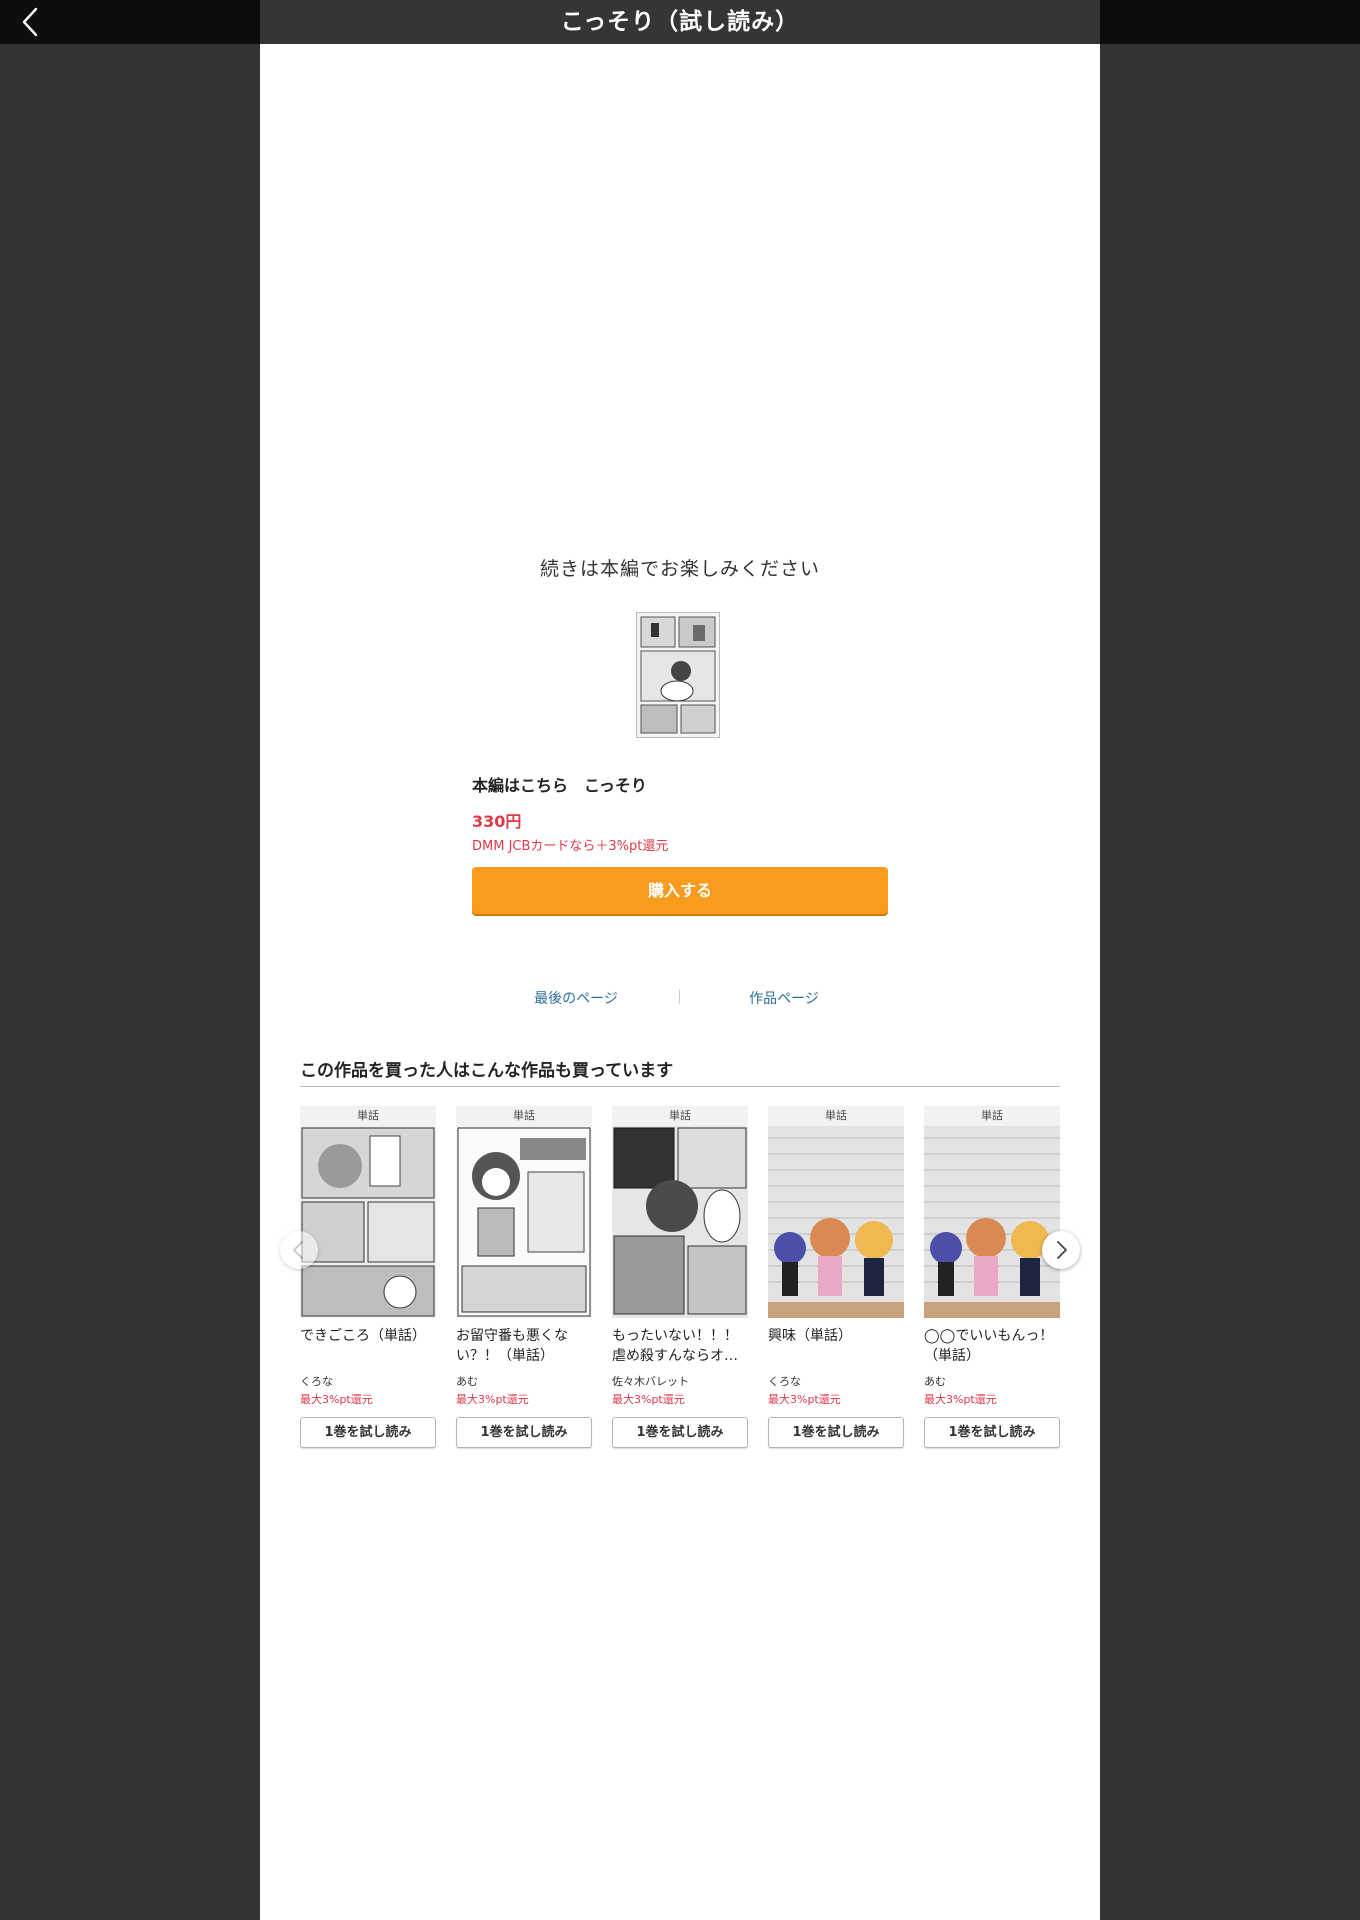 This screenshot has width=1360, height=1920. What do you see at coordinates (497, 821) in the screenshot?
I see `price: 330円` at bounding box center [497, 821].